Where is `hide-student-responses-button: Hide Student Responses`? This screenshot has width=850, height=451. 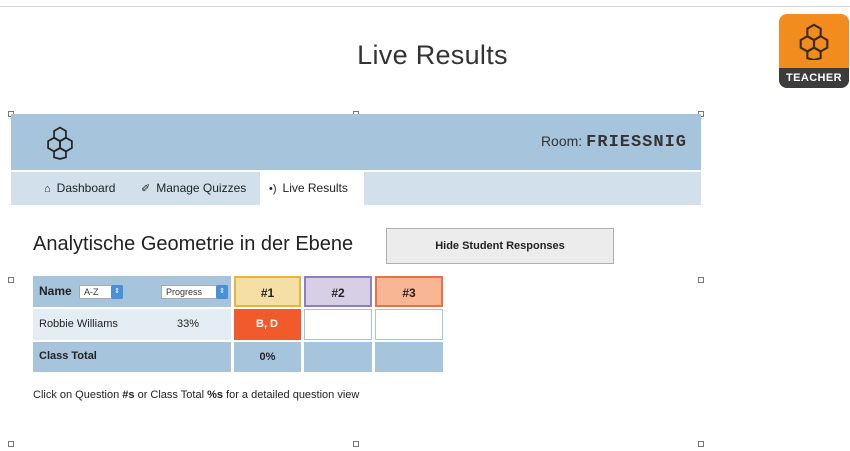
hide-student-responses-button: Hide Student Responses is located at coordinates (500, 246).